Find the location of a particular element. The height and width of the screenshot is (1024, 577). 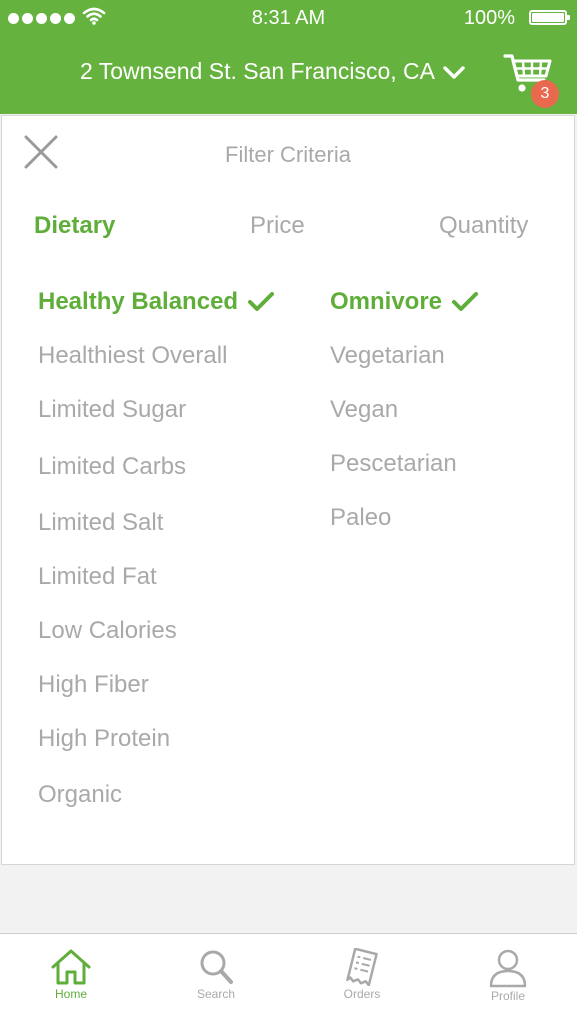

header: 2 Townsend St. San Francisco, CA 3 is located at coordinates (288, 75).